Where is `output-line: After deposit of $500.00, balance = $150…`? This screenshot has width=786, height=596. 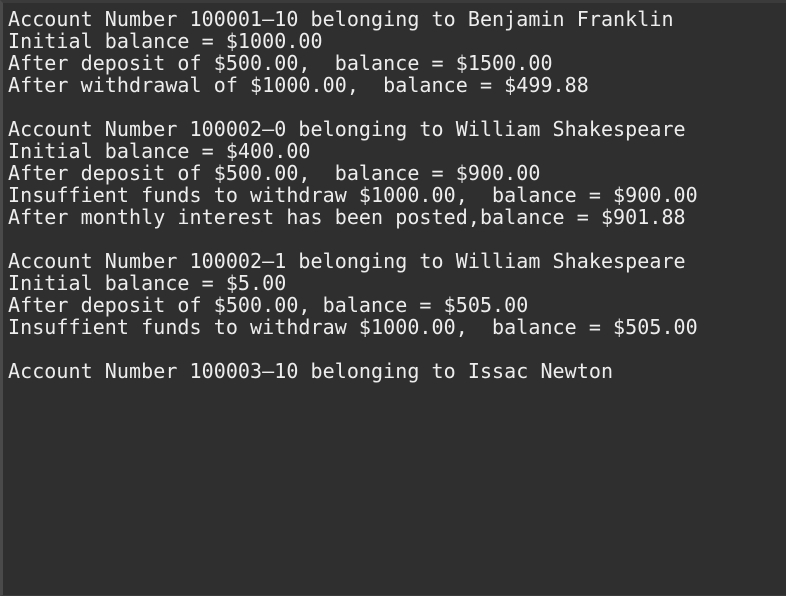 output-line: After deposit of $500.00, balance = $150… is located at coordinates (280, 63).